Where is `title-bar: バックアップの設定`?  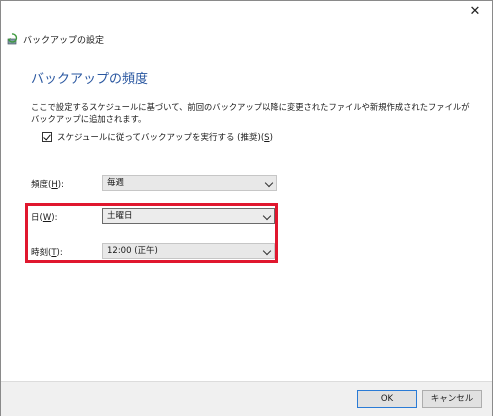 title-bar: バックアップの設定 is located at coordinates (55, 39).